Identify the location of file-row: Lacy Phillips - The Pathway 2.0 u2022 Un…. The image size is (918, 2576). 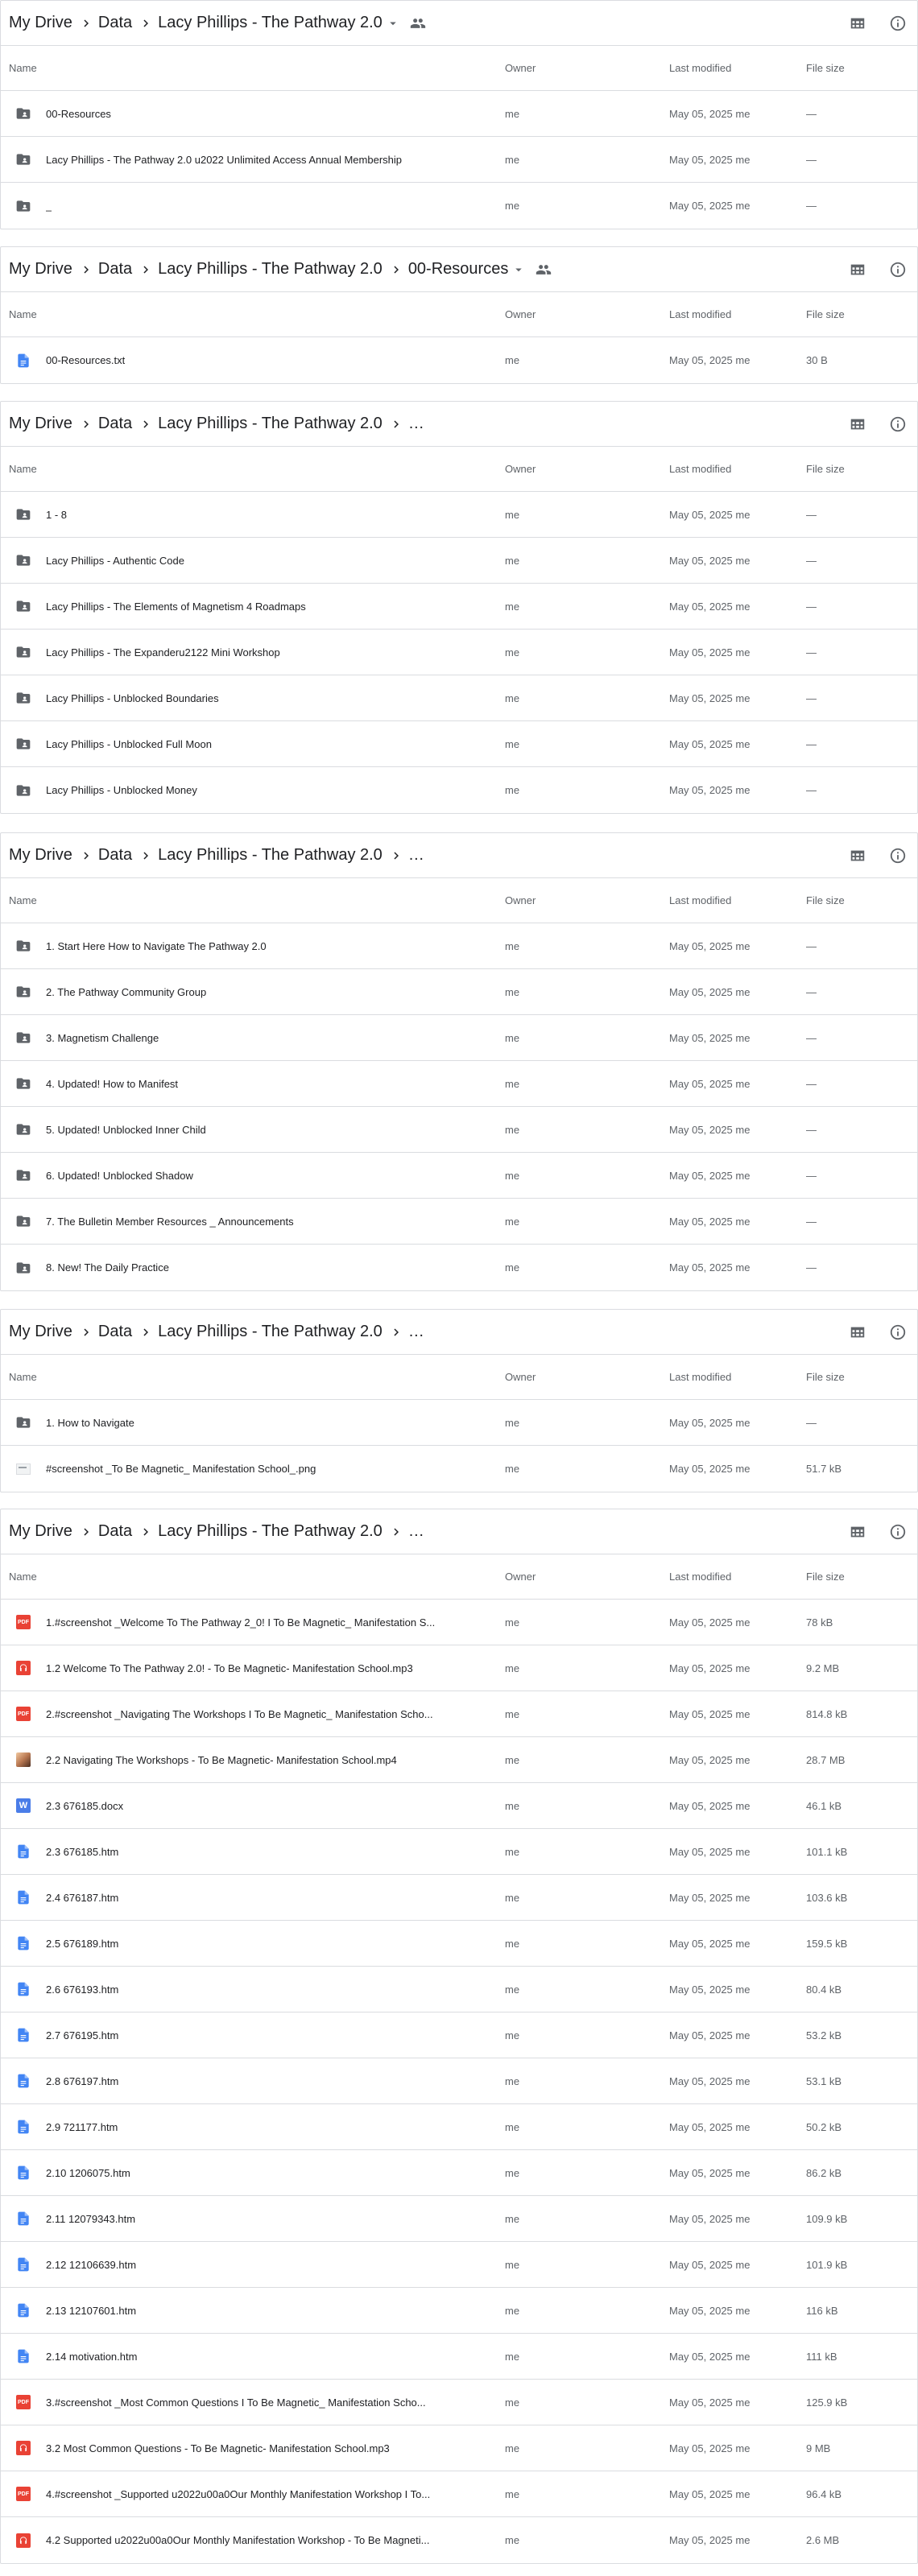
(459, 160).